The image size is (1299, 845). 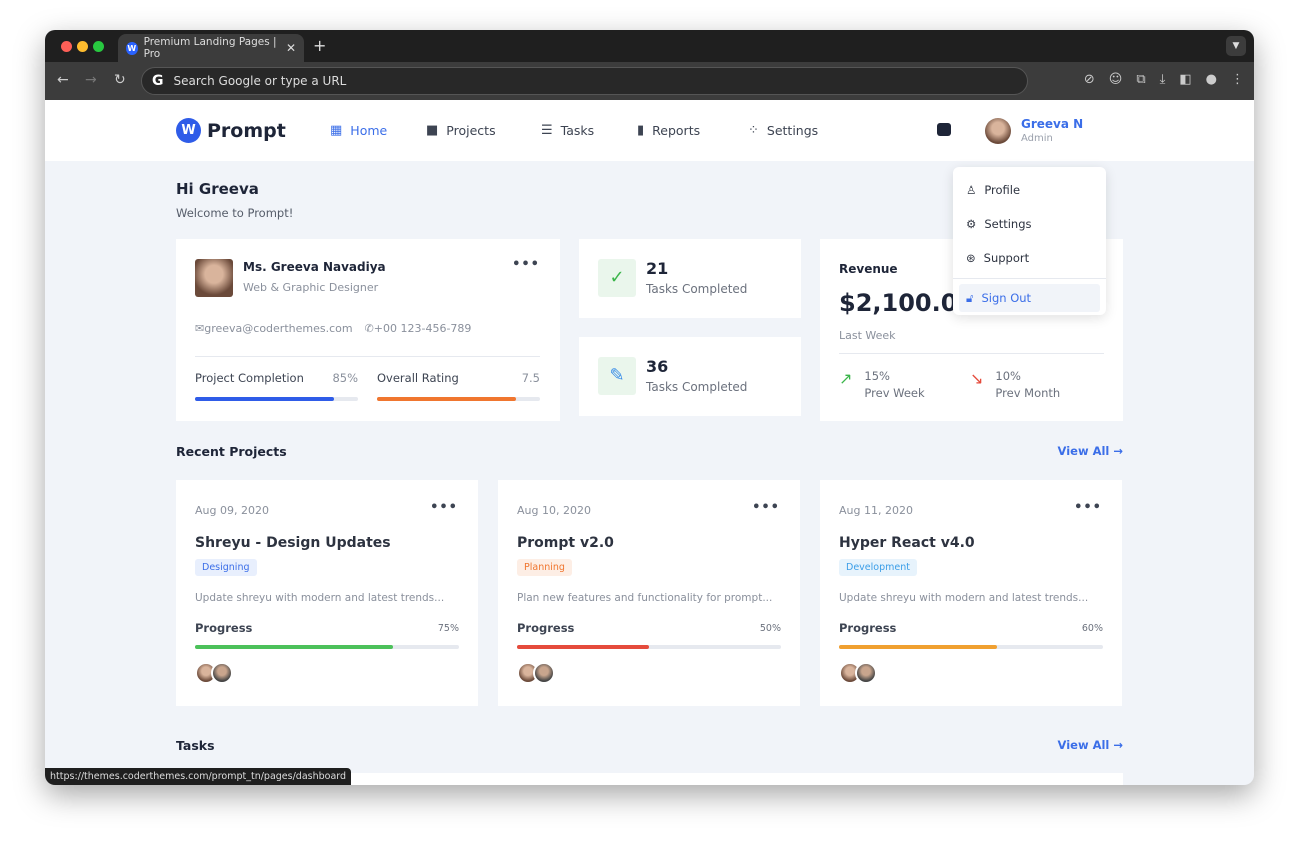 What do you see at coordinates (971, 224) in the screenshot?
I see `gear-icon: ⚙` at bounding box center [971, 224].